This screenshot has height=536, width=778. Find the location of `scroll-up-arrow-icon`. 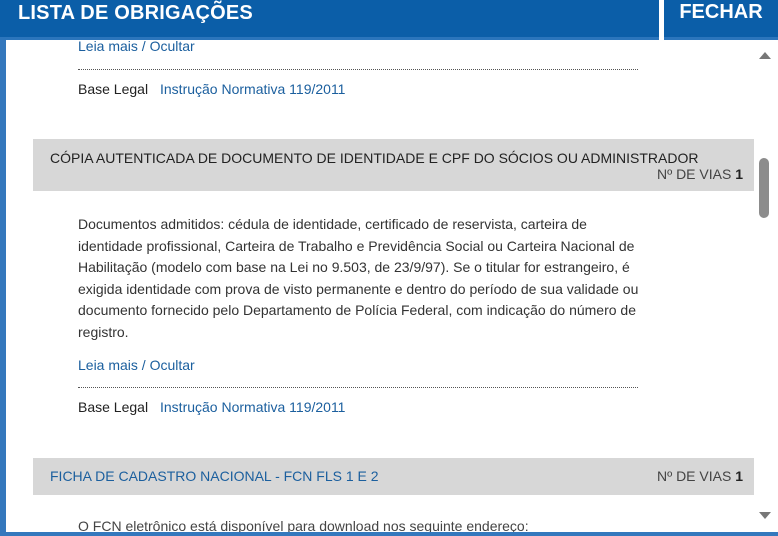

scroll-up-arrow-icon is located at coordinates (765, 55).